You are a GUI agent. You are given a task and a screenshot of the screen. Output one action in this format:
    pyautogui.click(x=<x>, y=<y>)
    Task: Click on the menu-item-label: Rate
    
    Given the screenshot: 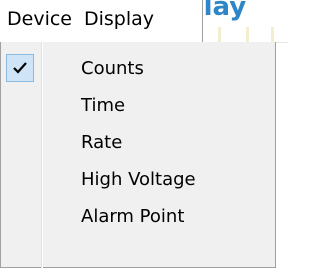 What is the action you would take?
    pyautogui.click(x=102, y=142)
    